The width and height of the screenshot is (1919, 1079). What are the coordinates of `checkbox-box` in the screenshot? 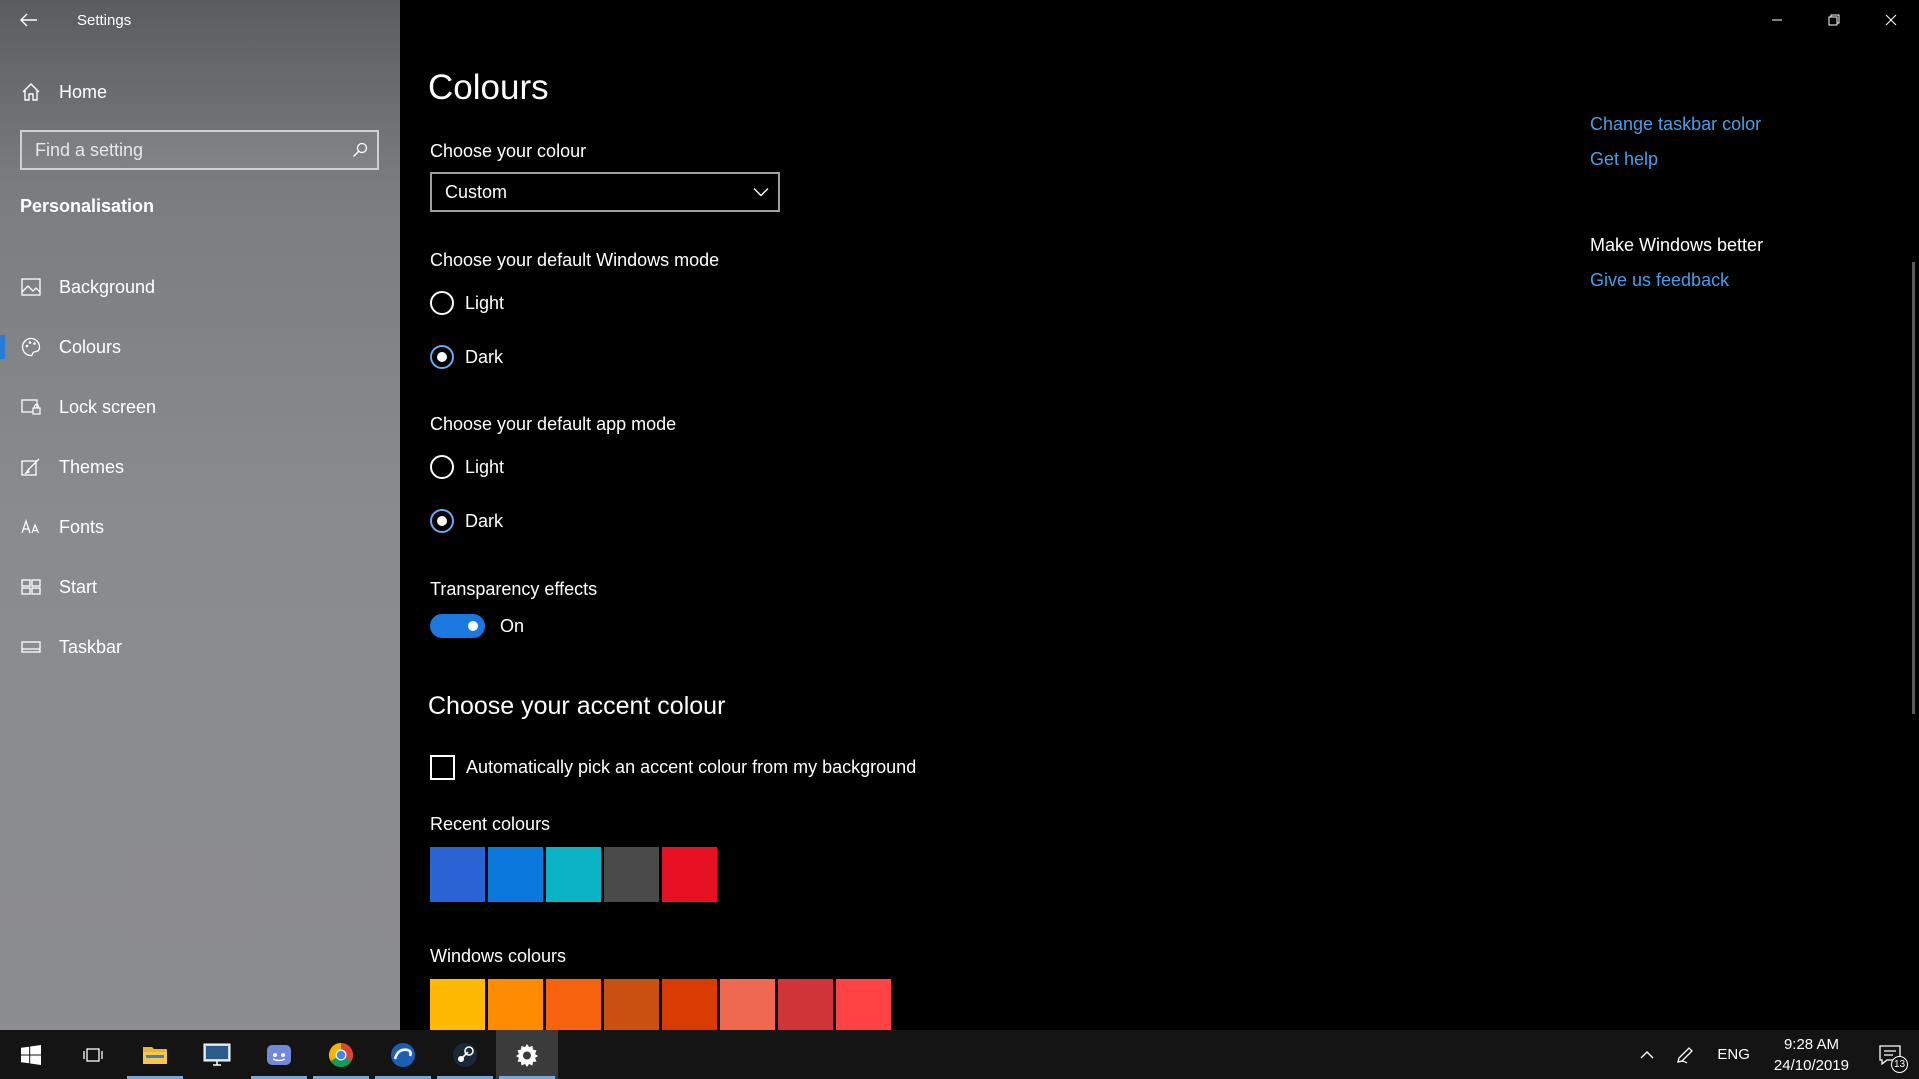 It's located at (442, 767).